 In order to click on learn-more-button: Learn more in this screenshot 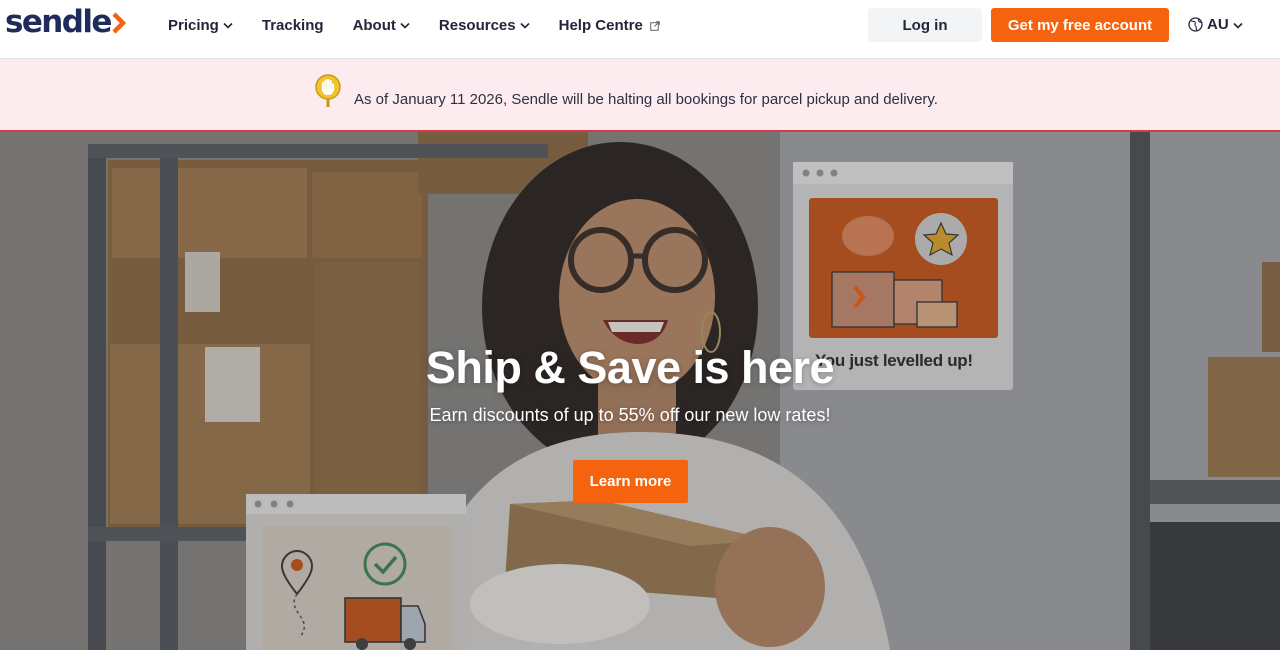, I will do `click(630, 481)`.